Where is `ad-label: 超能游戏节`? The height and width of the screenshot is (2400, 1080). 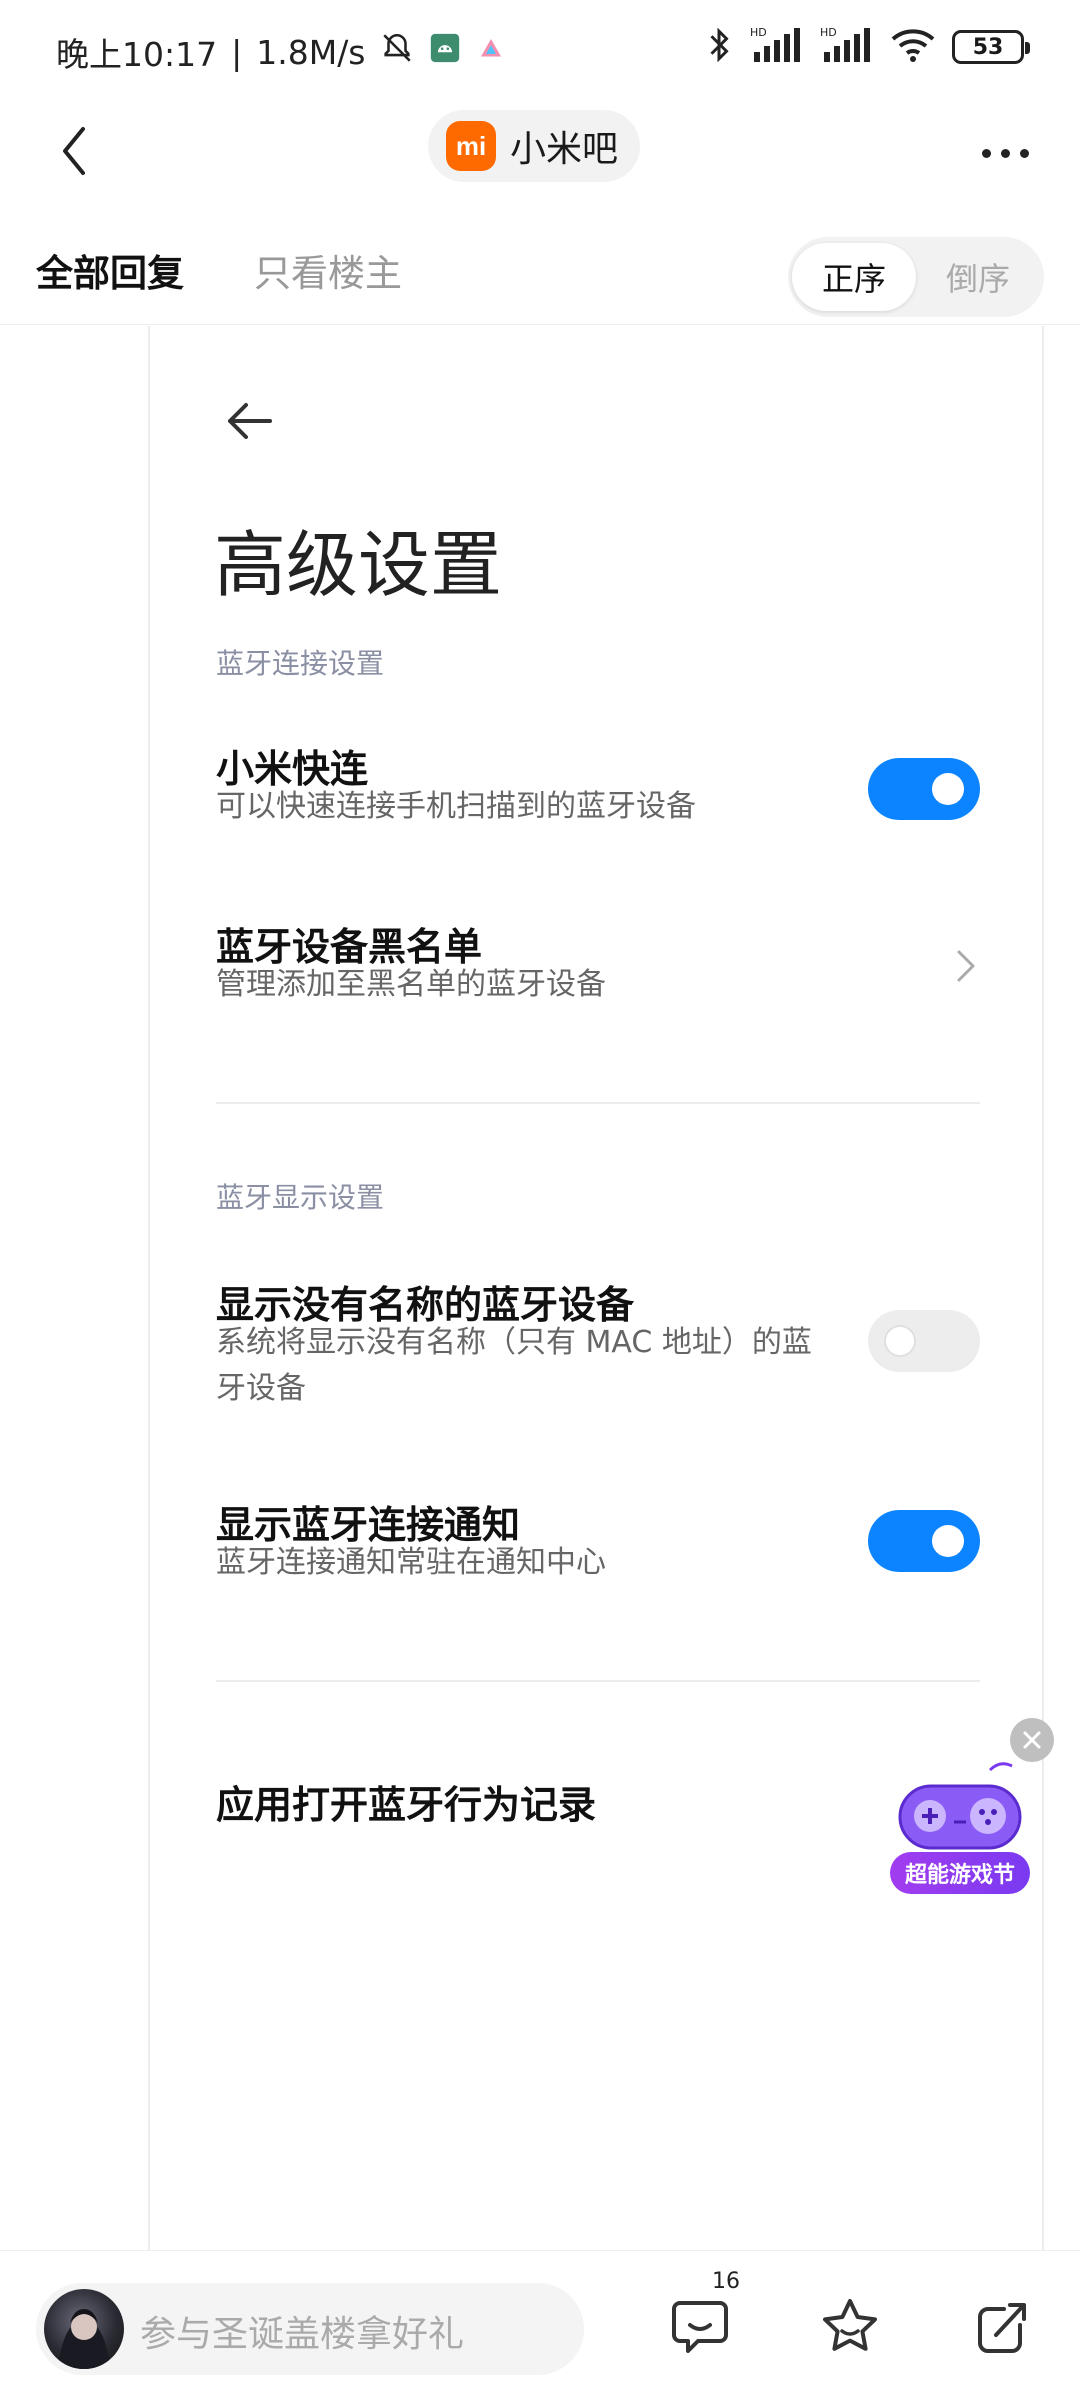
ad-label: 超能游戏节 is located at coordinates (960, 1873).